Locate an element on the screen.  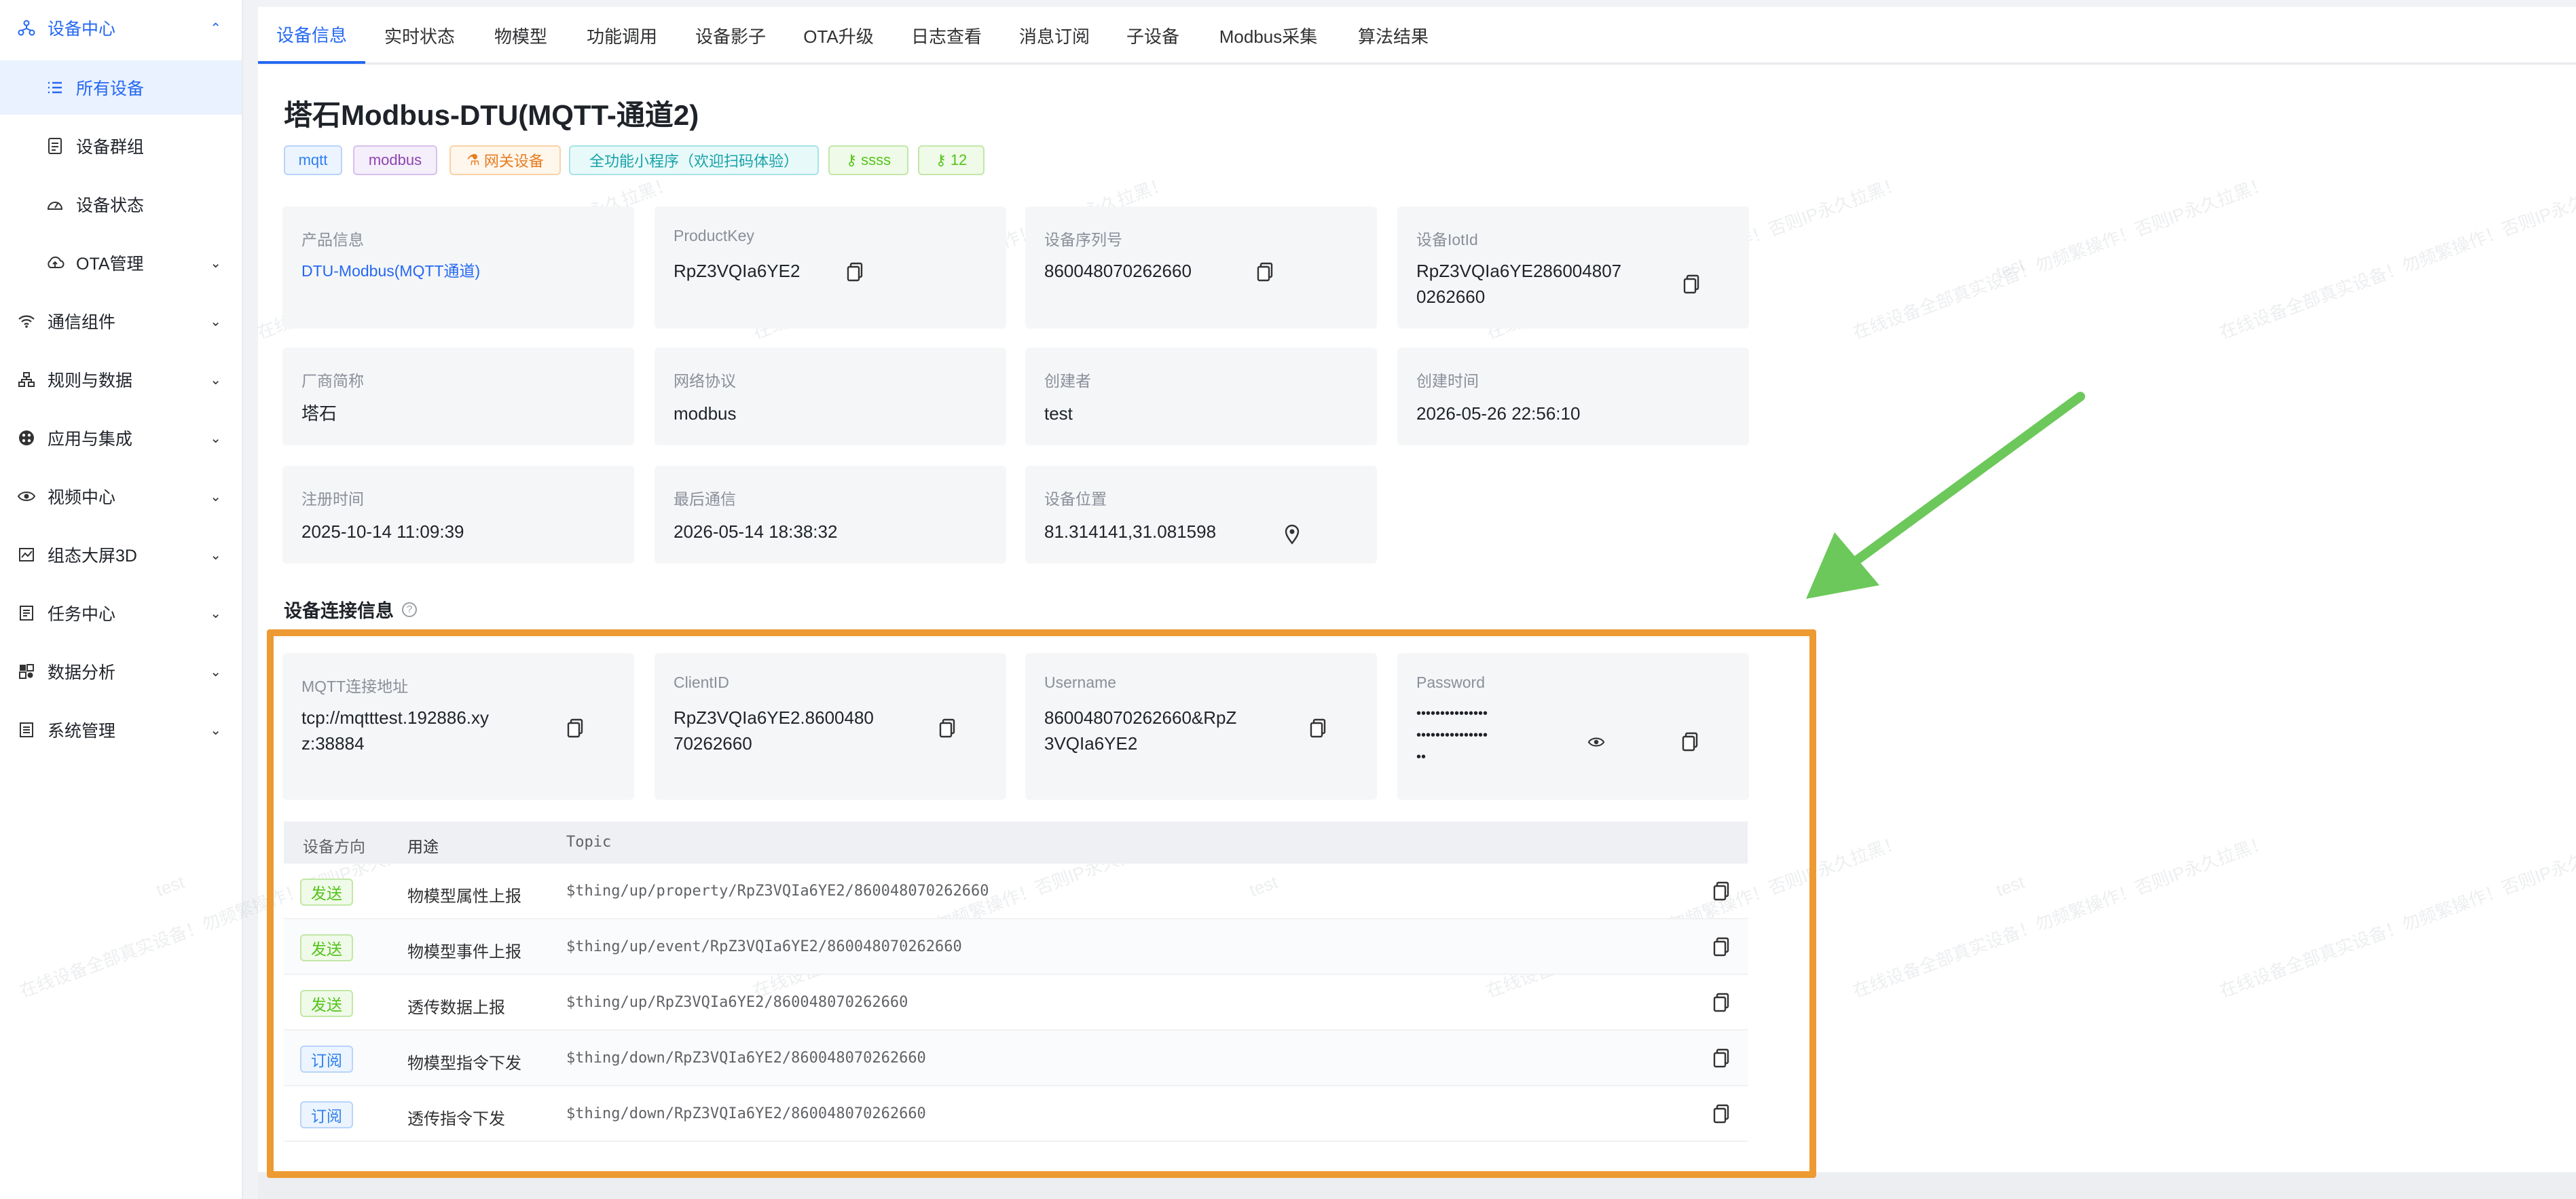
section-title-connection: 设备连接信息 ? is located at coordinates (350, 609).